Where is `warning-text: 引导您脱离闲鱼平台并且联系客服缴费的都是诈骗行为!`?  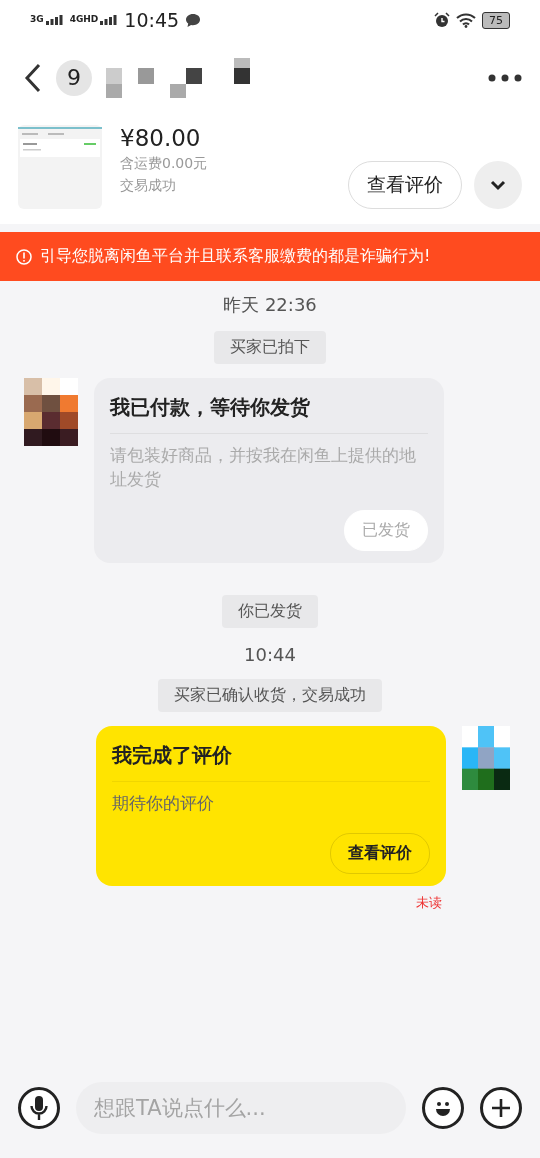 warning-text: 引导您脱离闲鱼平台并且联系客服缴费的都是诈骗行为! is located at coordinates (235, 256).